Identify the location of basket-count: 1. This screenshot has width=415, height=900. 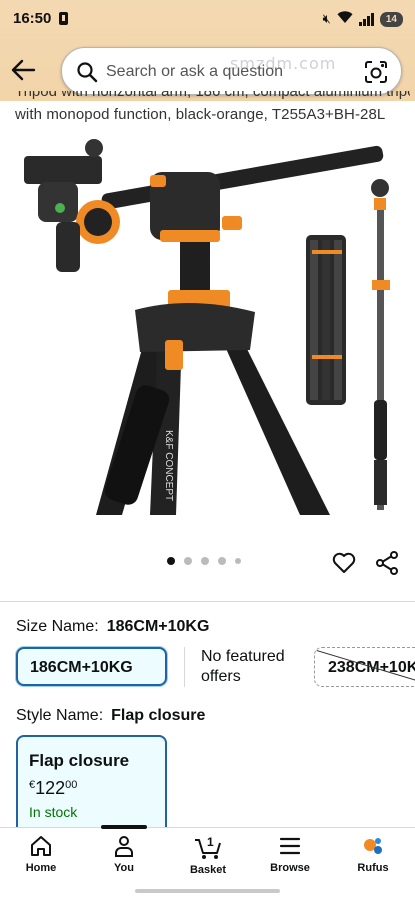
(210, 842).